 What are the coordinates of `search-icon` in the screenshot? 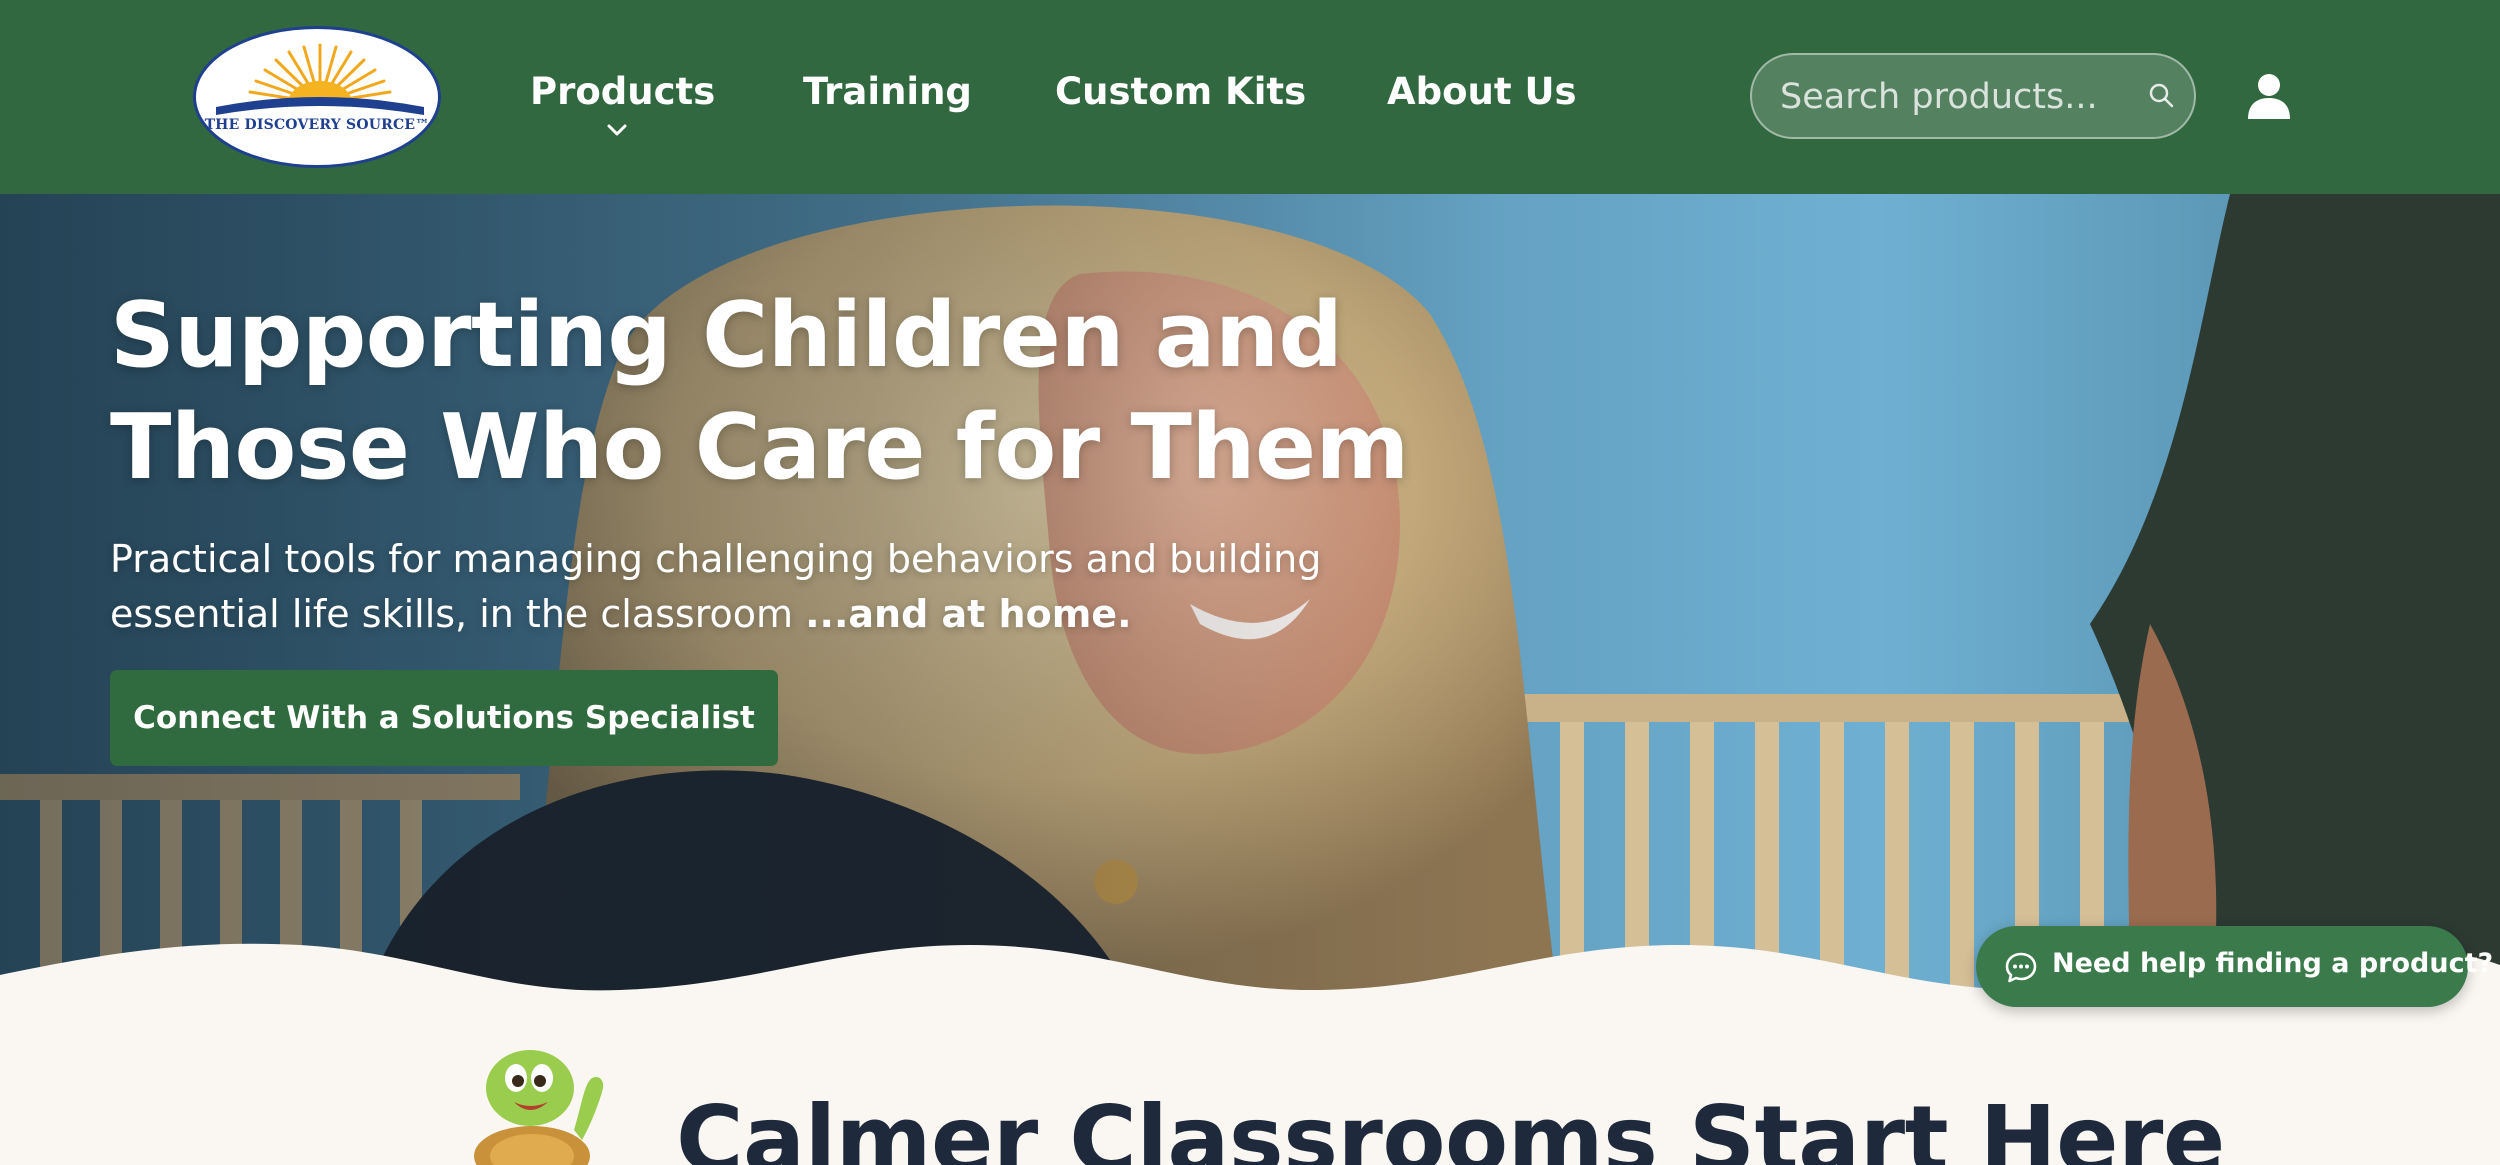 It's located at (2162, 96).